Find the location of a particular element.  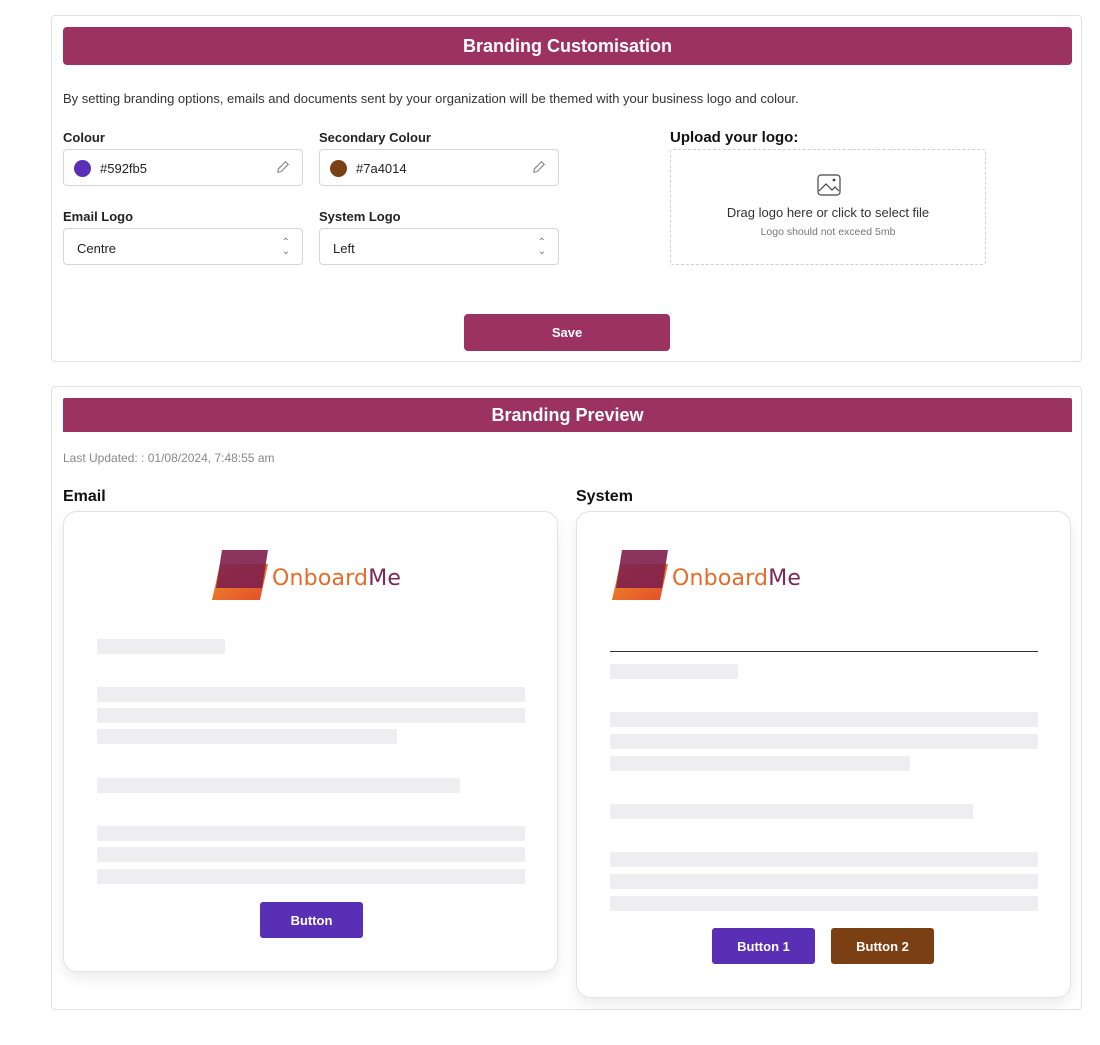

secondary-colour-value: #7a4014 is located at coordinates (381, 168).